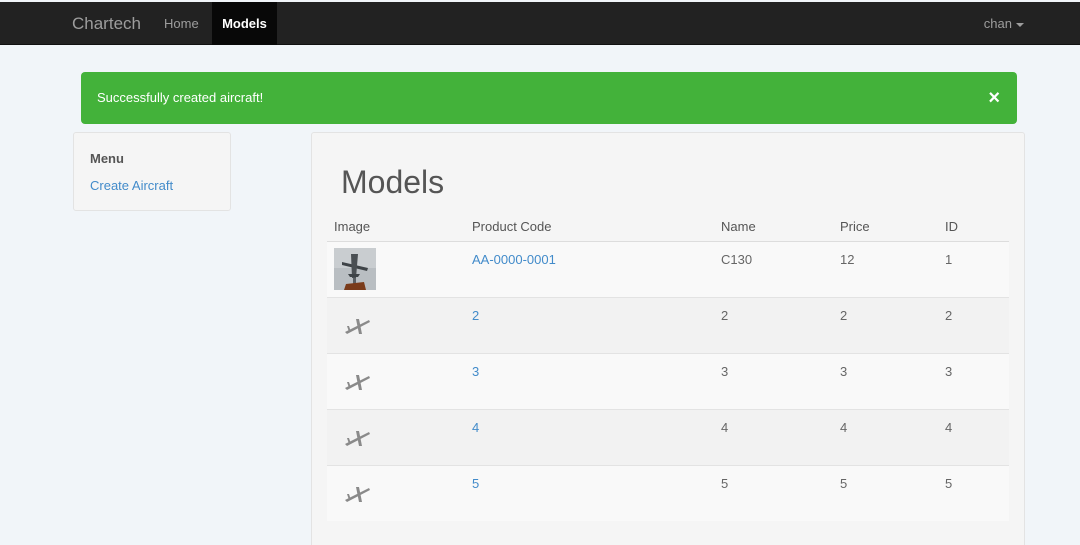 The image size is (1080, 545). I want to click on name-cell: C130, so click(773, 268).